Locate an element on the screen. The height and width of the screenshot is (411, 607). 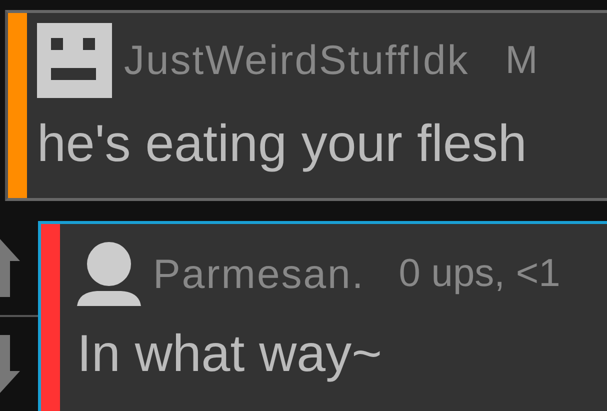
upvote-icon is located at coordinates (10, 268).